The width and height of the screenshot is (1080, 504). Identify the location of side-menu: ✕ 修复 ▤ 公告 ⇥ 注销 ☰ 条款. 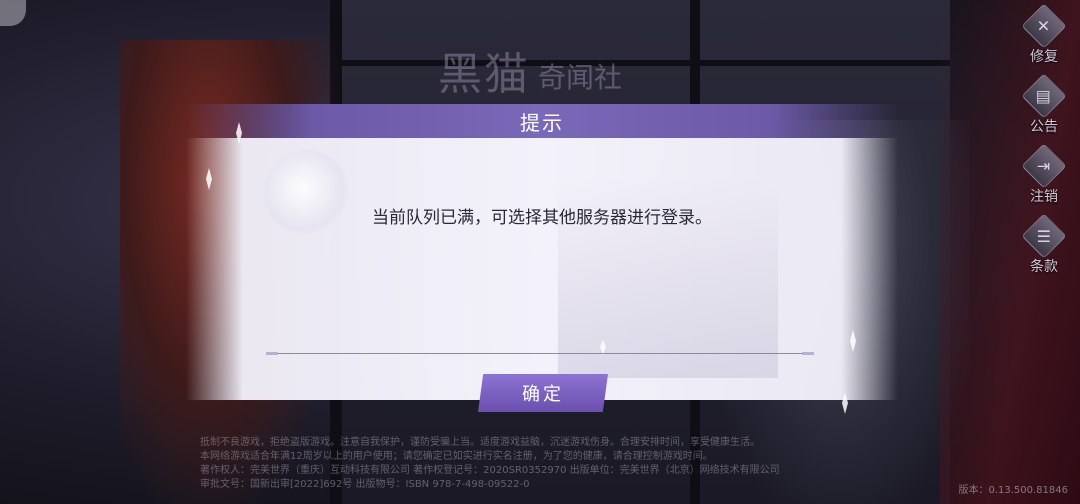
(1044, 146).